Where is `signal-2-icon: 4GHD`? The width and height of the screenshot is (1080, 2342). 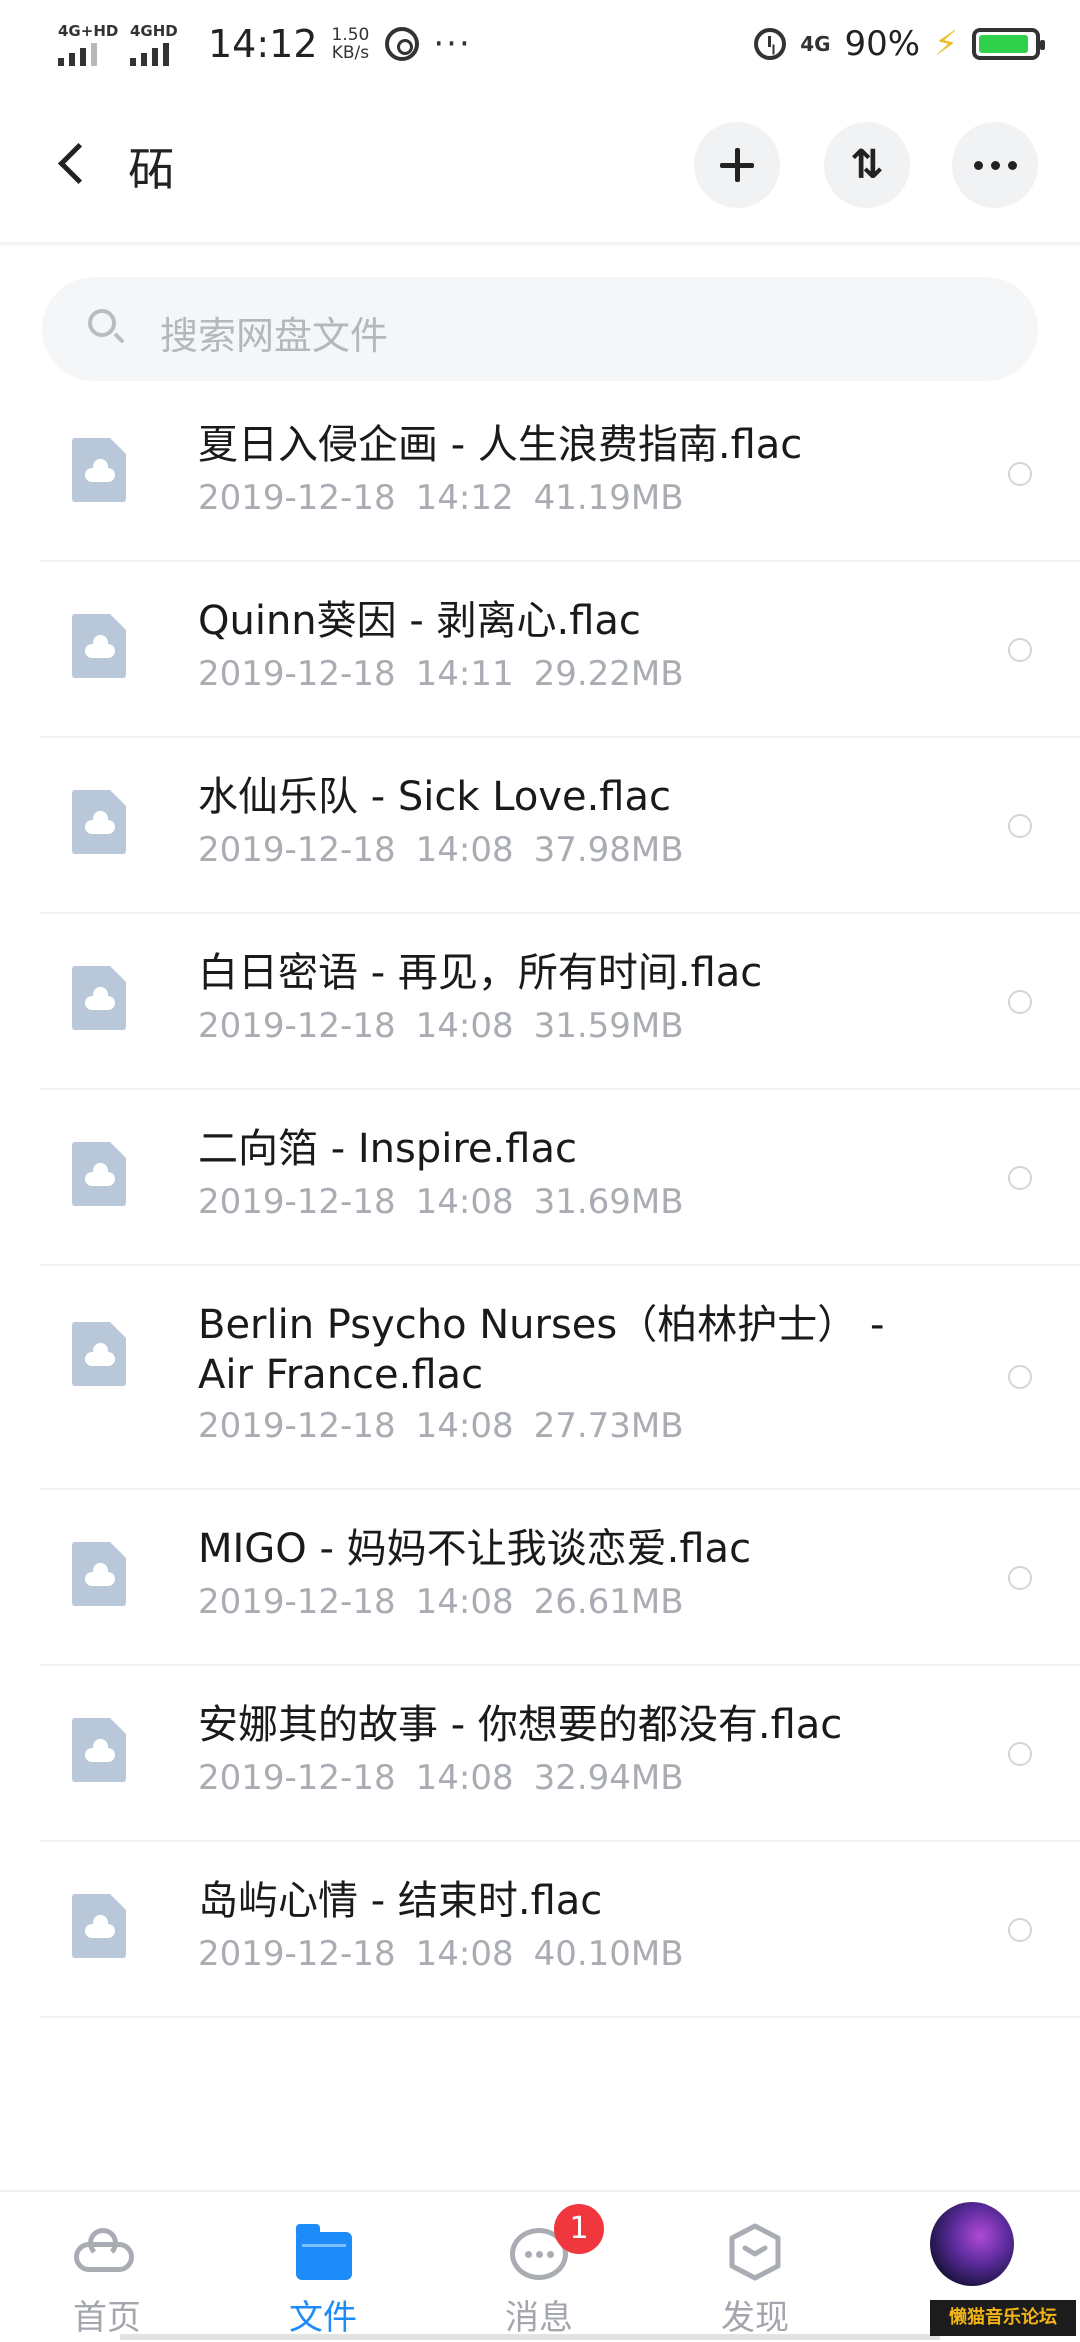
signal-2-icon: 4GHD is located at coordinates (159, 44).